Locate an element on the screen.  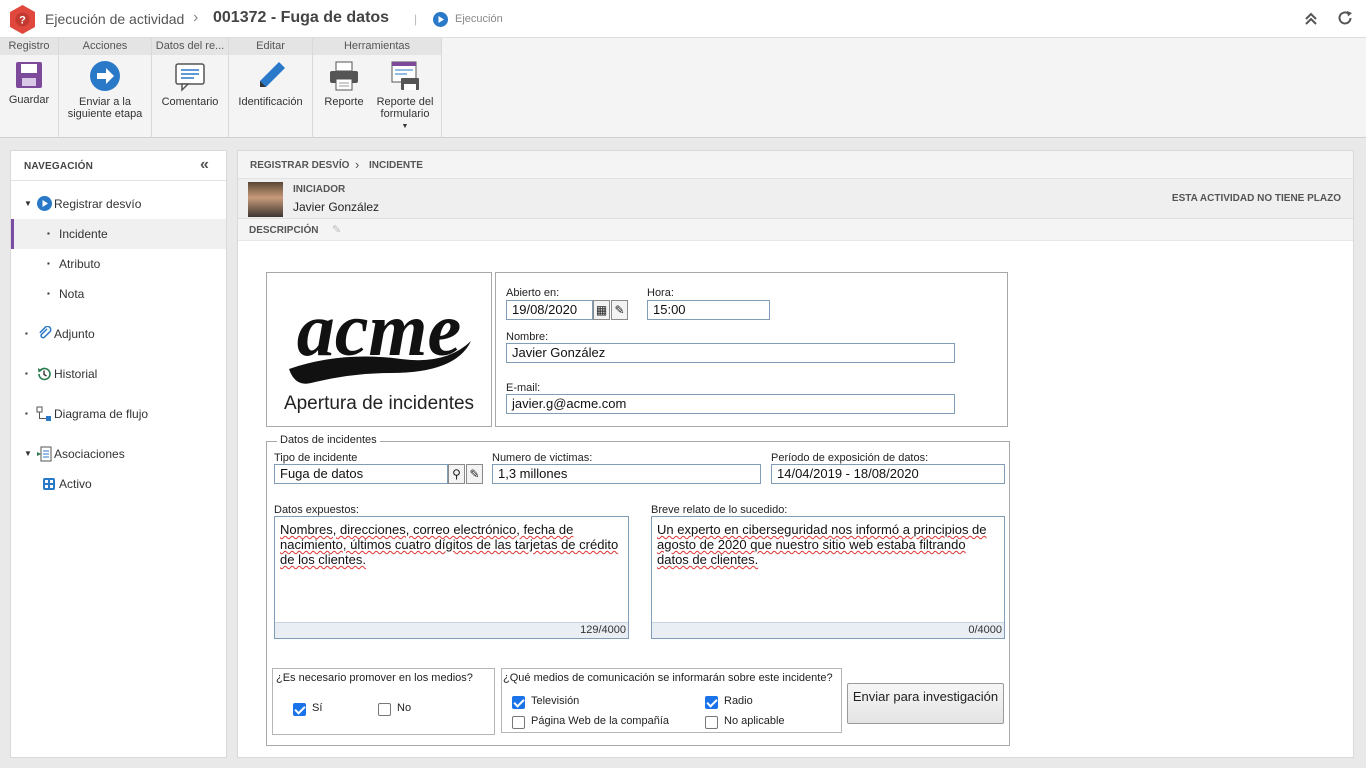
calendar-icon: ▦ is located at coordinates (601, 310).